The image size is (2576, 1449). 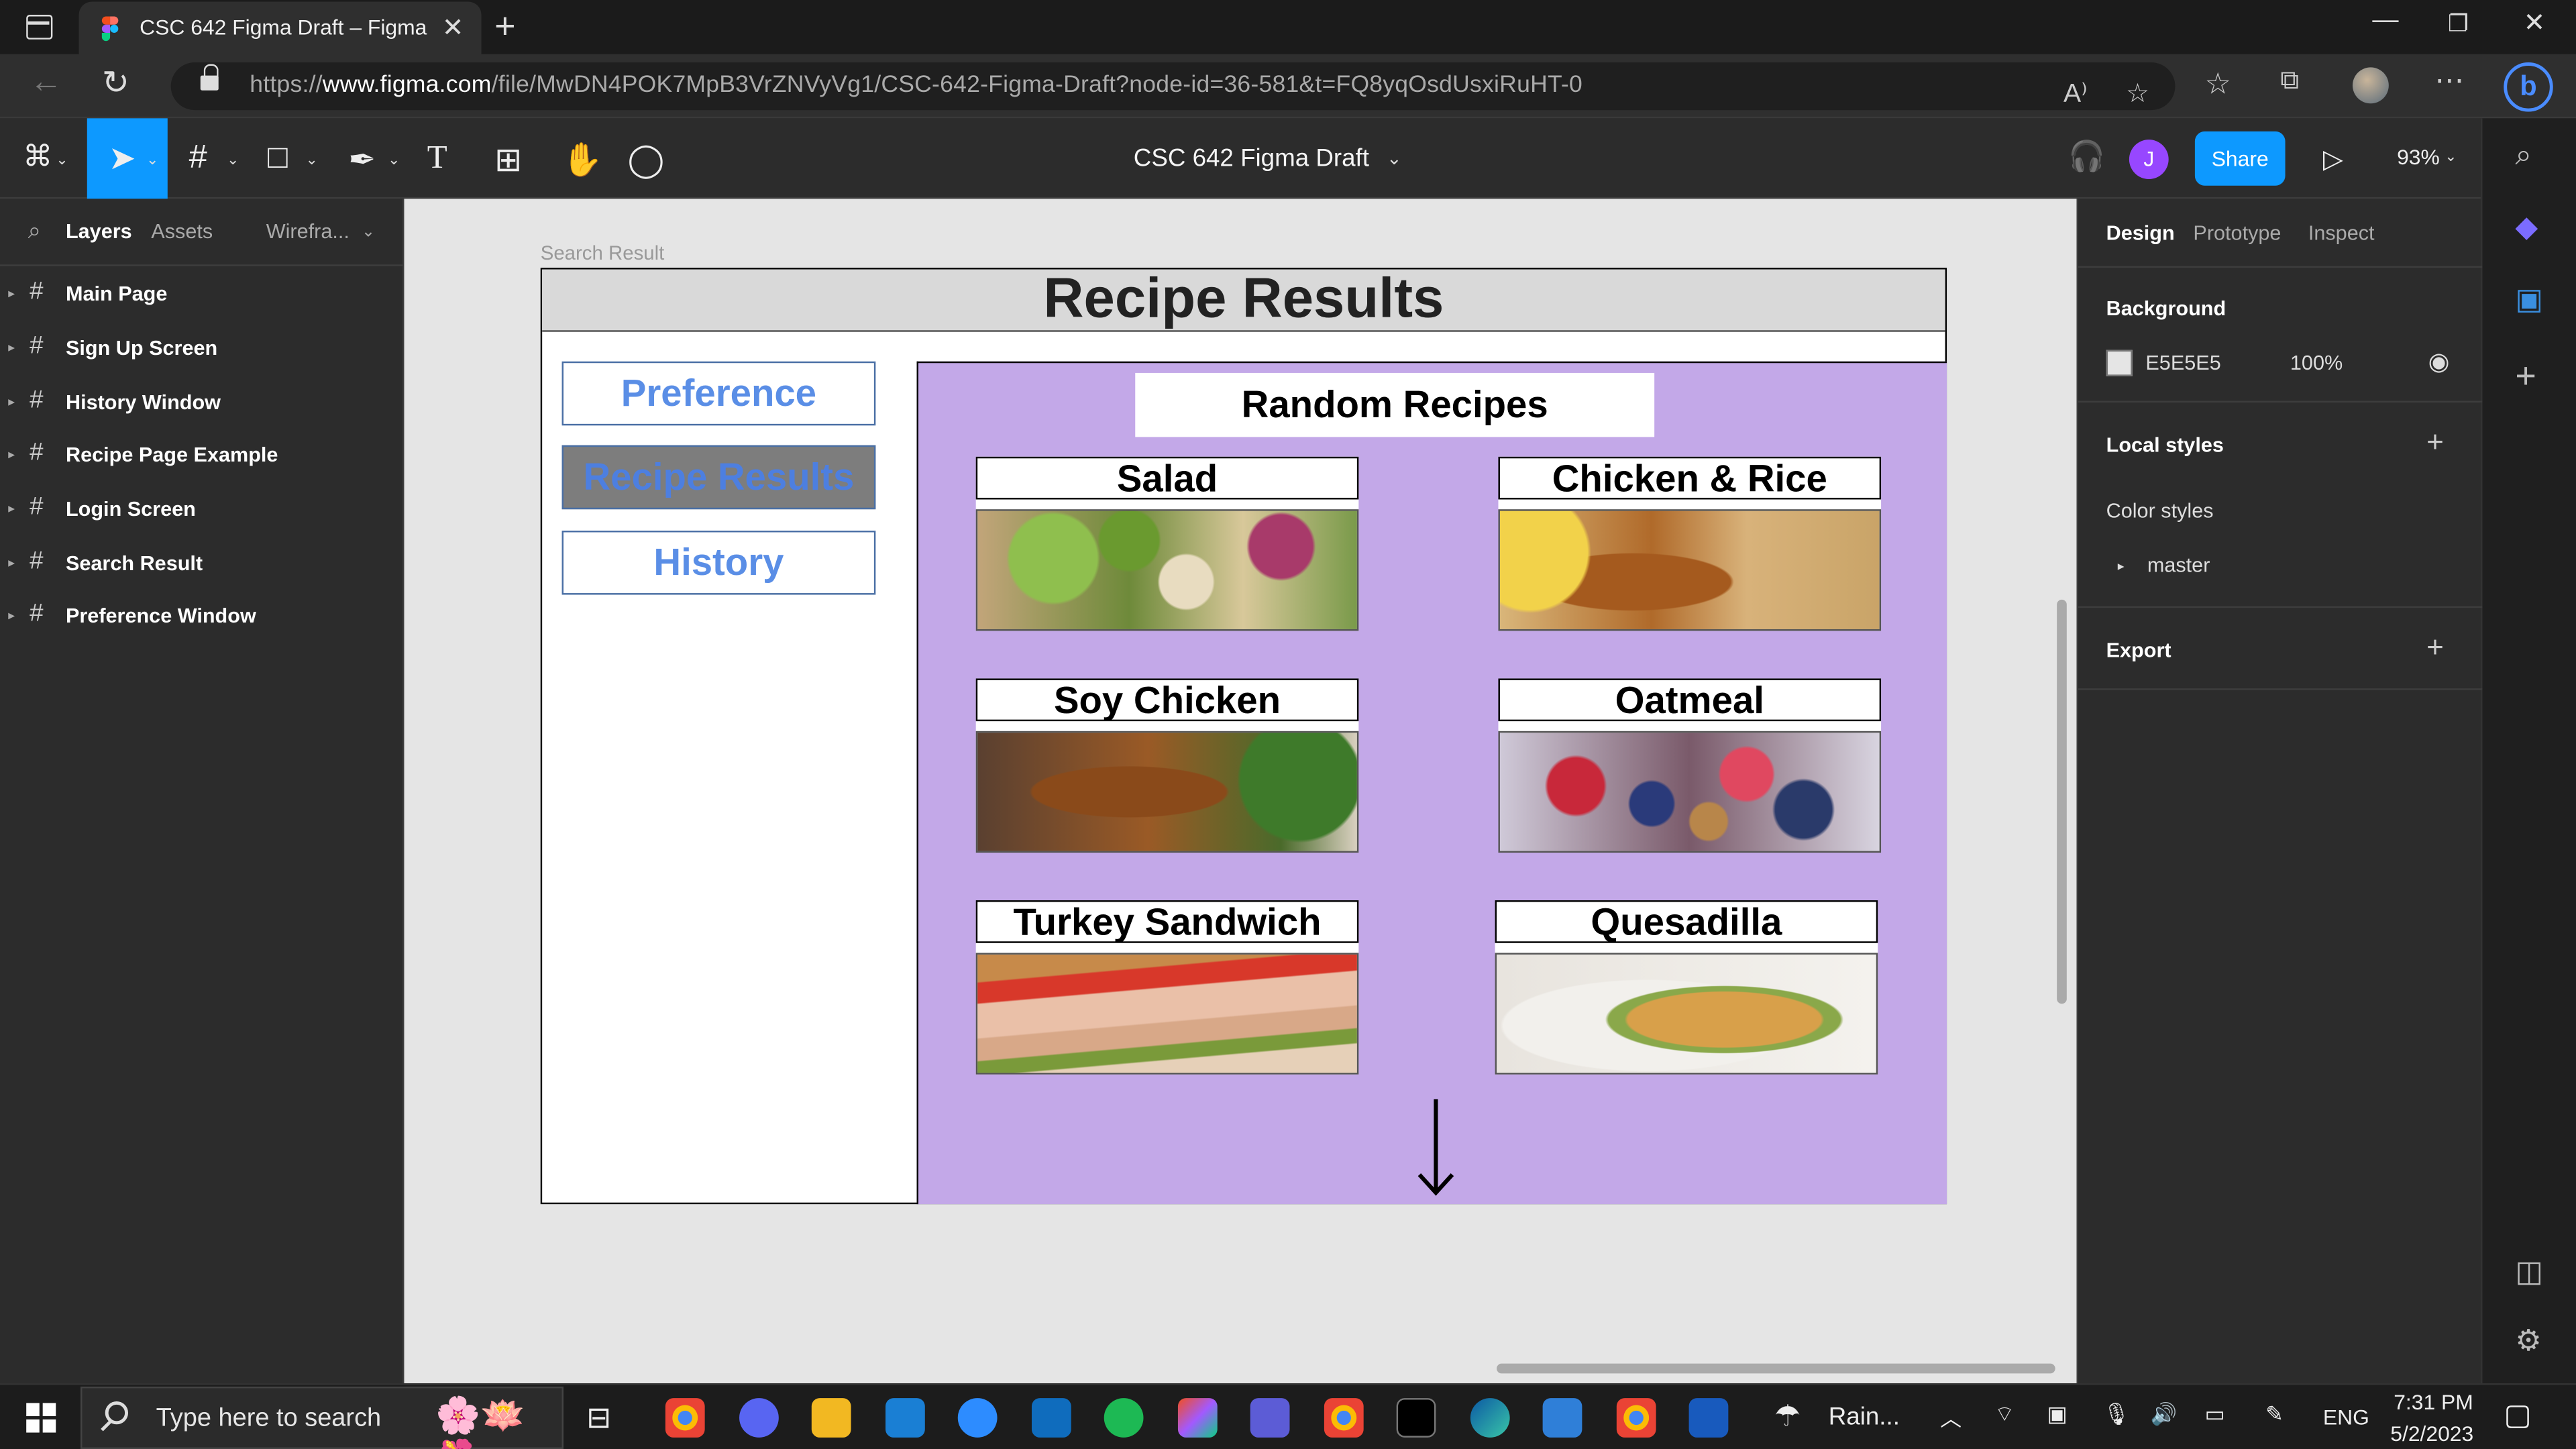 What do you see at coordinates (646, 160) in the screenshot?
I see `comment-icon: ◯` at bounding box center [646, 160].